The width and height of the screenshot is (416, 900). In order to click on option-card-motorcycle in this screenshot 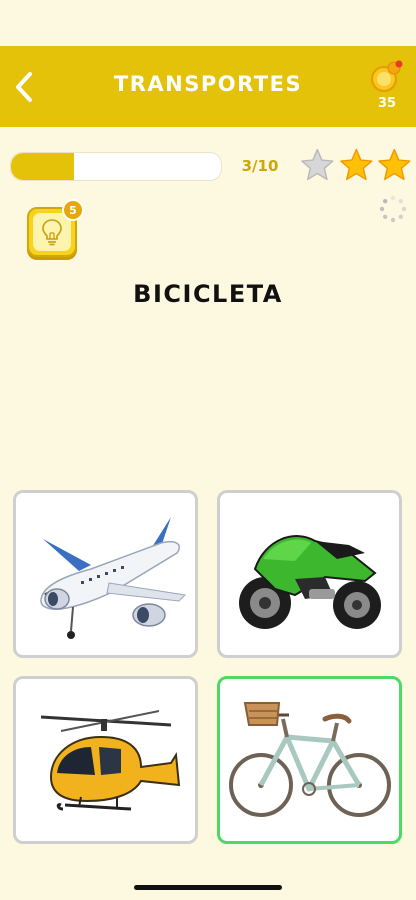, I will do `click(309, 574)`.